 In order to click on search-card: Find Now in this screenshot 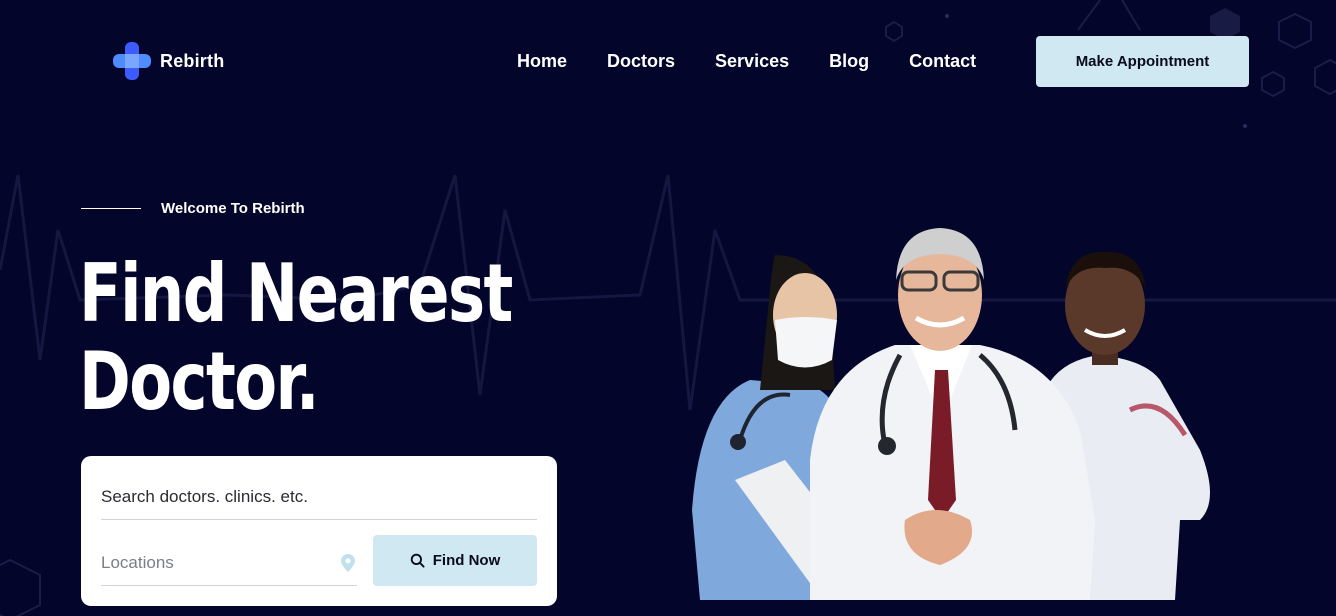, I will do `click(319, 531)`.